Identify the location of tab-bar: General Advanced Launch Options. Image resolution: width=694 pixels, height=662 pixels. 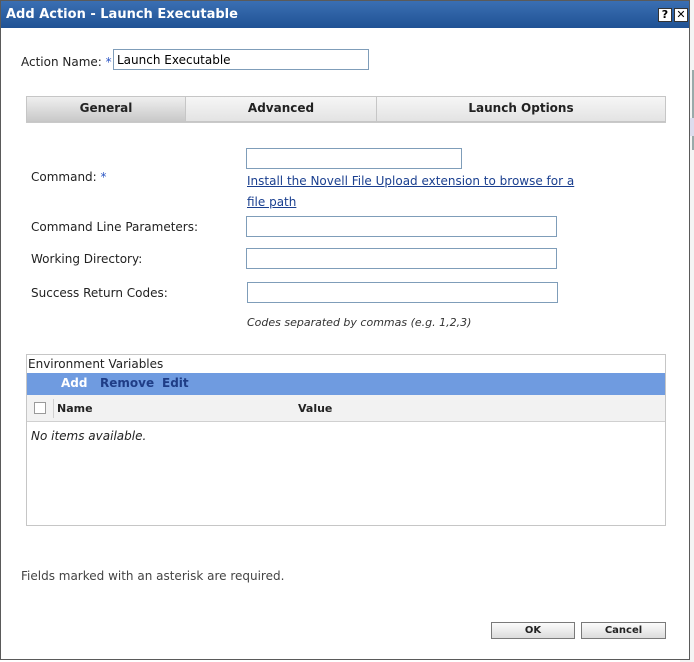
(346, 109).